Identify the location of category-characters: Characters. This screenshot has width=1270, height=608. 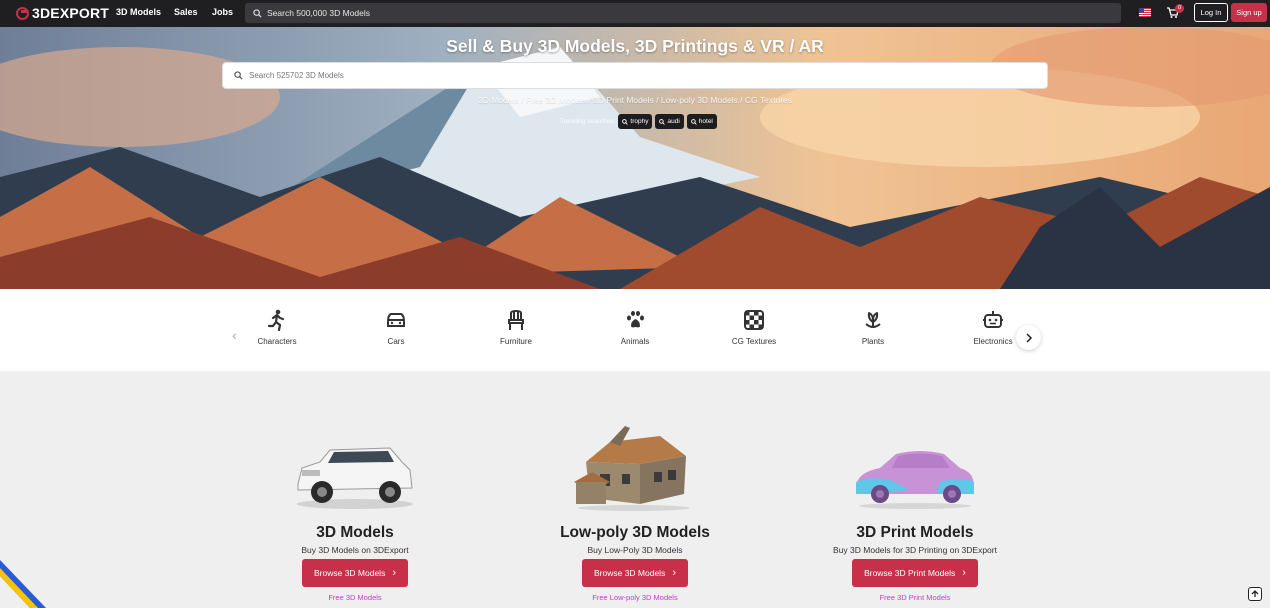
(277, 327).